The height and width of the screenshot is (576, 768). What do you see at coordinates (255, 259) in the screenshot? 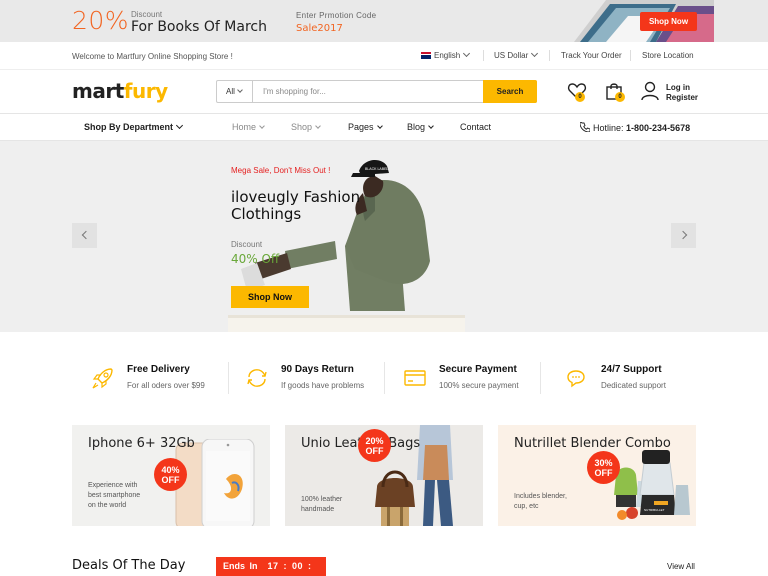
I see `hero-discount-value: 40% Off` at bounding box center [255, 259].